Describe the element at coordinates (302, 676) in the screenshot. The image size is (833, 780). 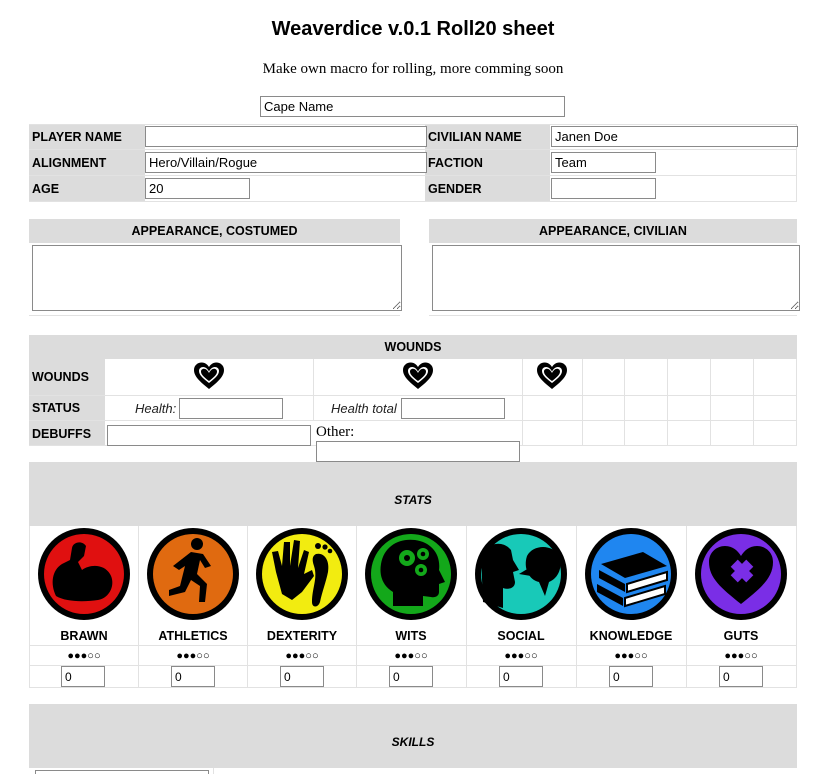
I see `stat-input-dexterity` at that location.